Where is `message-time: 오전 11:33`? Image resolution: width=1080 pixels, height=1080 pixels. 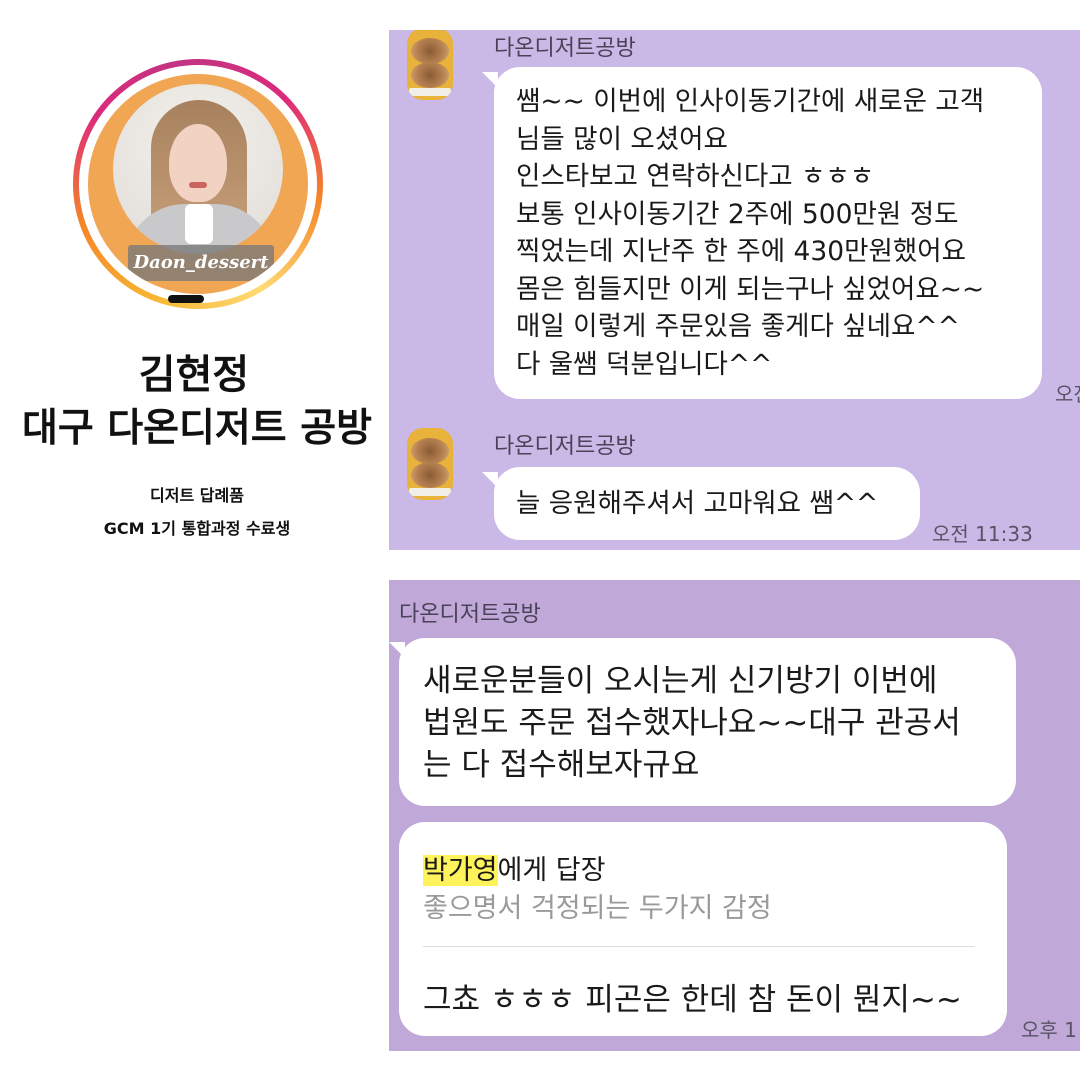 message-time: 오전 11:33 is located at coordinates (982, 534).